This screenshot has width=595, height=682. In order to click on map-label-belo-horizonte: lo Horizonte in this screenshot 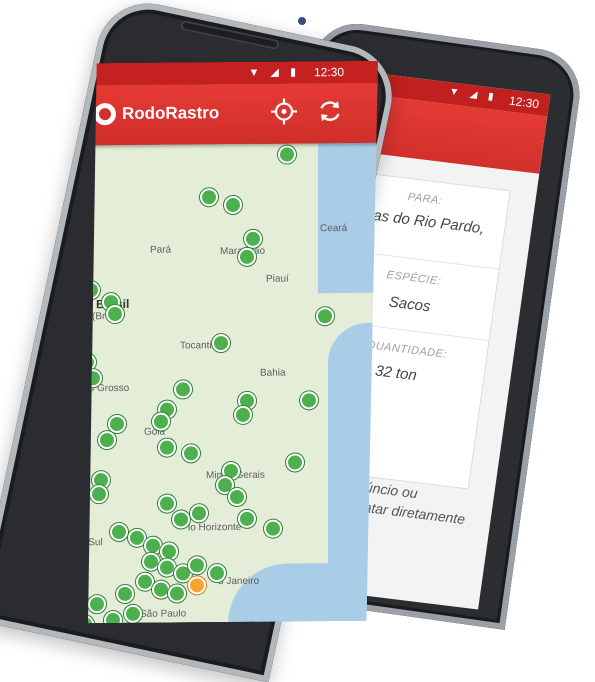, I will do `click(214, 527)`.